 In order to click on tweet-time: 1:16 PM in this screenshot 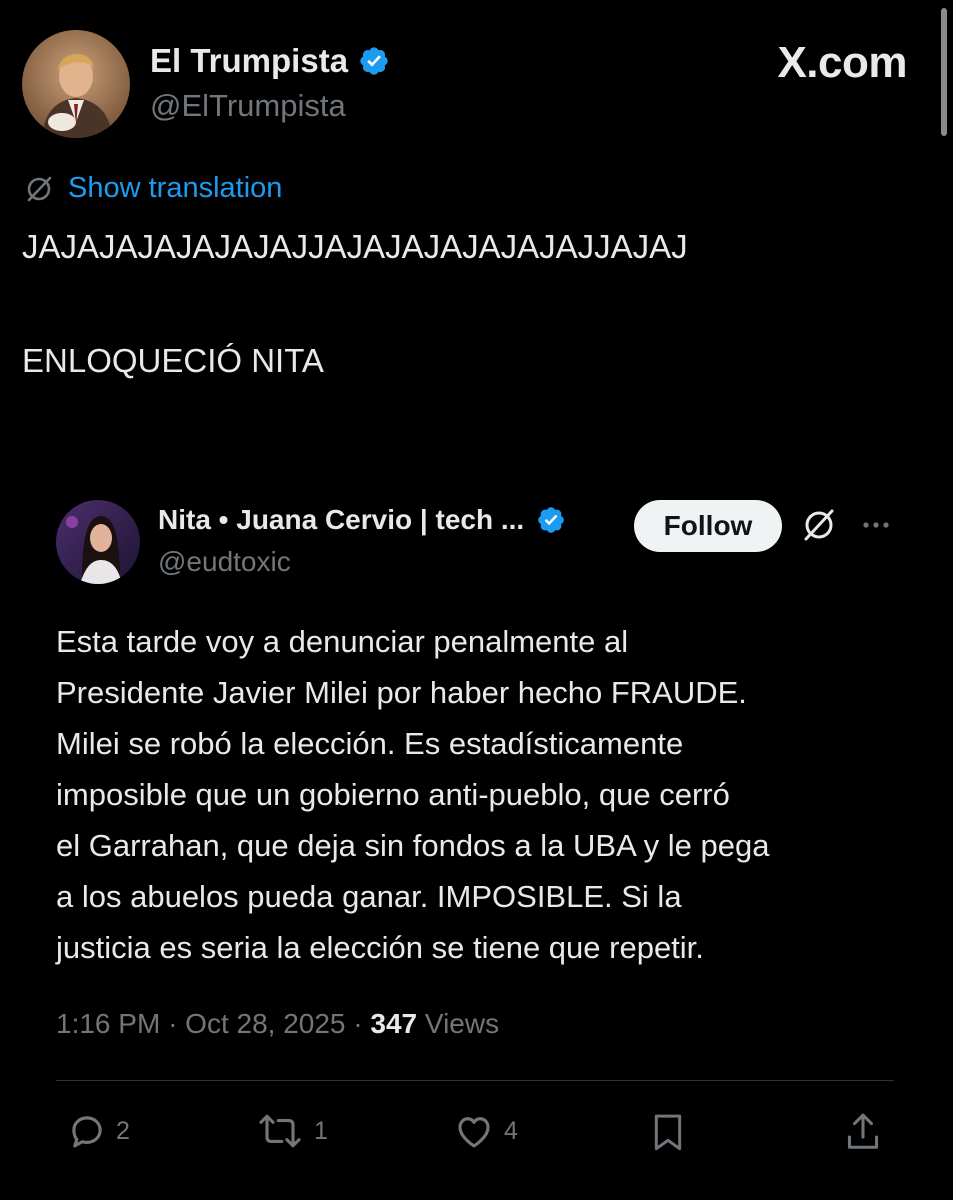, I will do `click(108, 1023)`.